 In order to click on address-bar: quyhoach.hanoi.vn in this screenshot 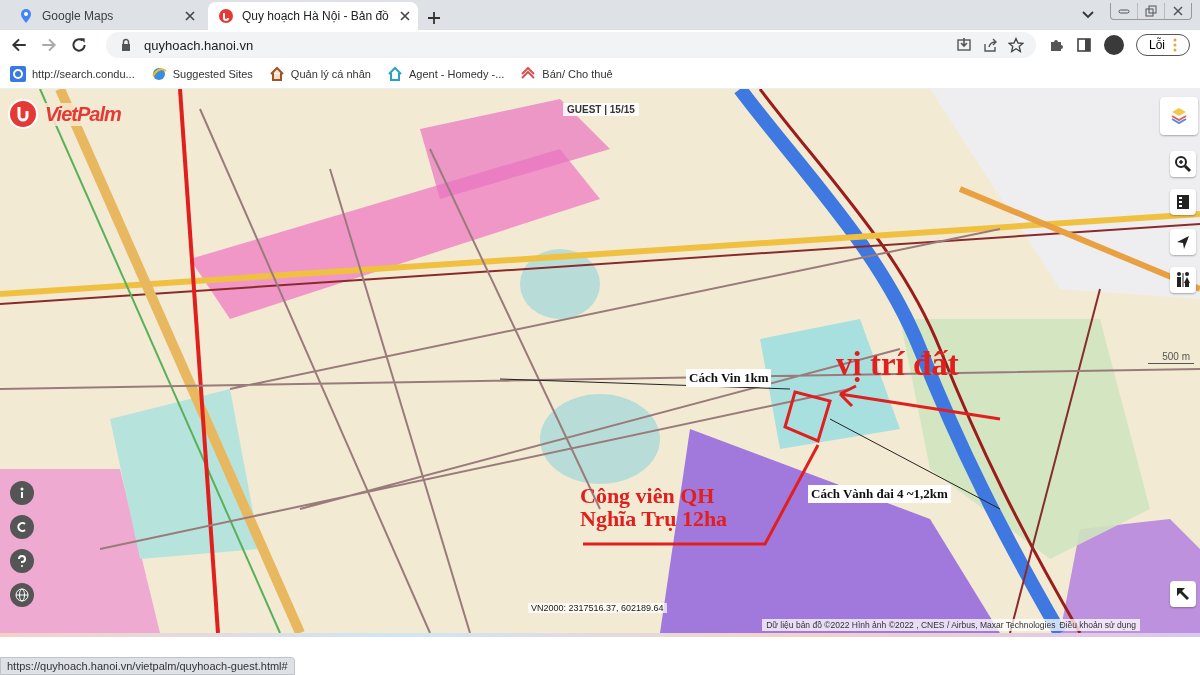, I will do `click(571, 45)`.